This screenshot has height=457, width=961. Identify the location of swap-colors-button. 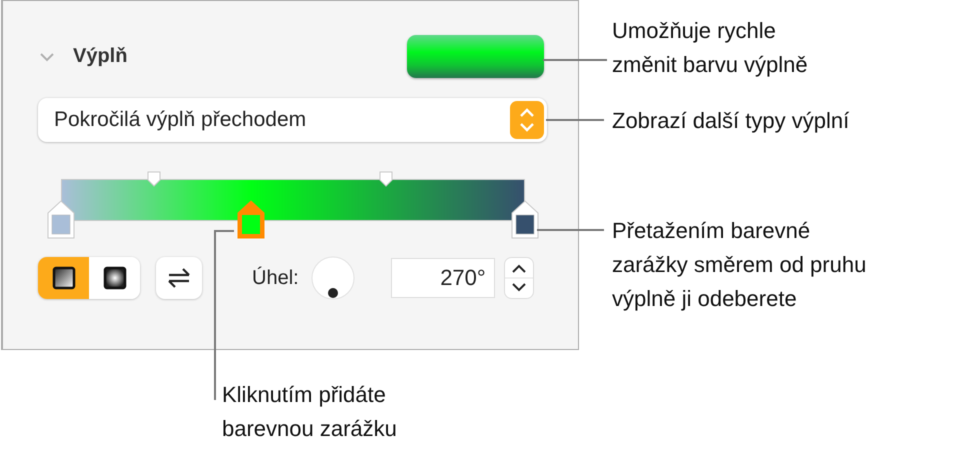
(179, 278).